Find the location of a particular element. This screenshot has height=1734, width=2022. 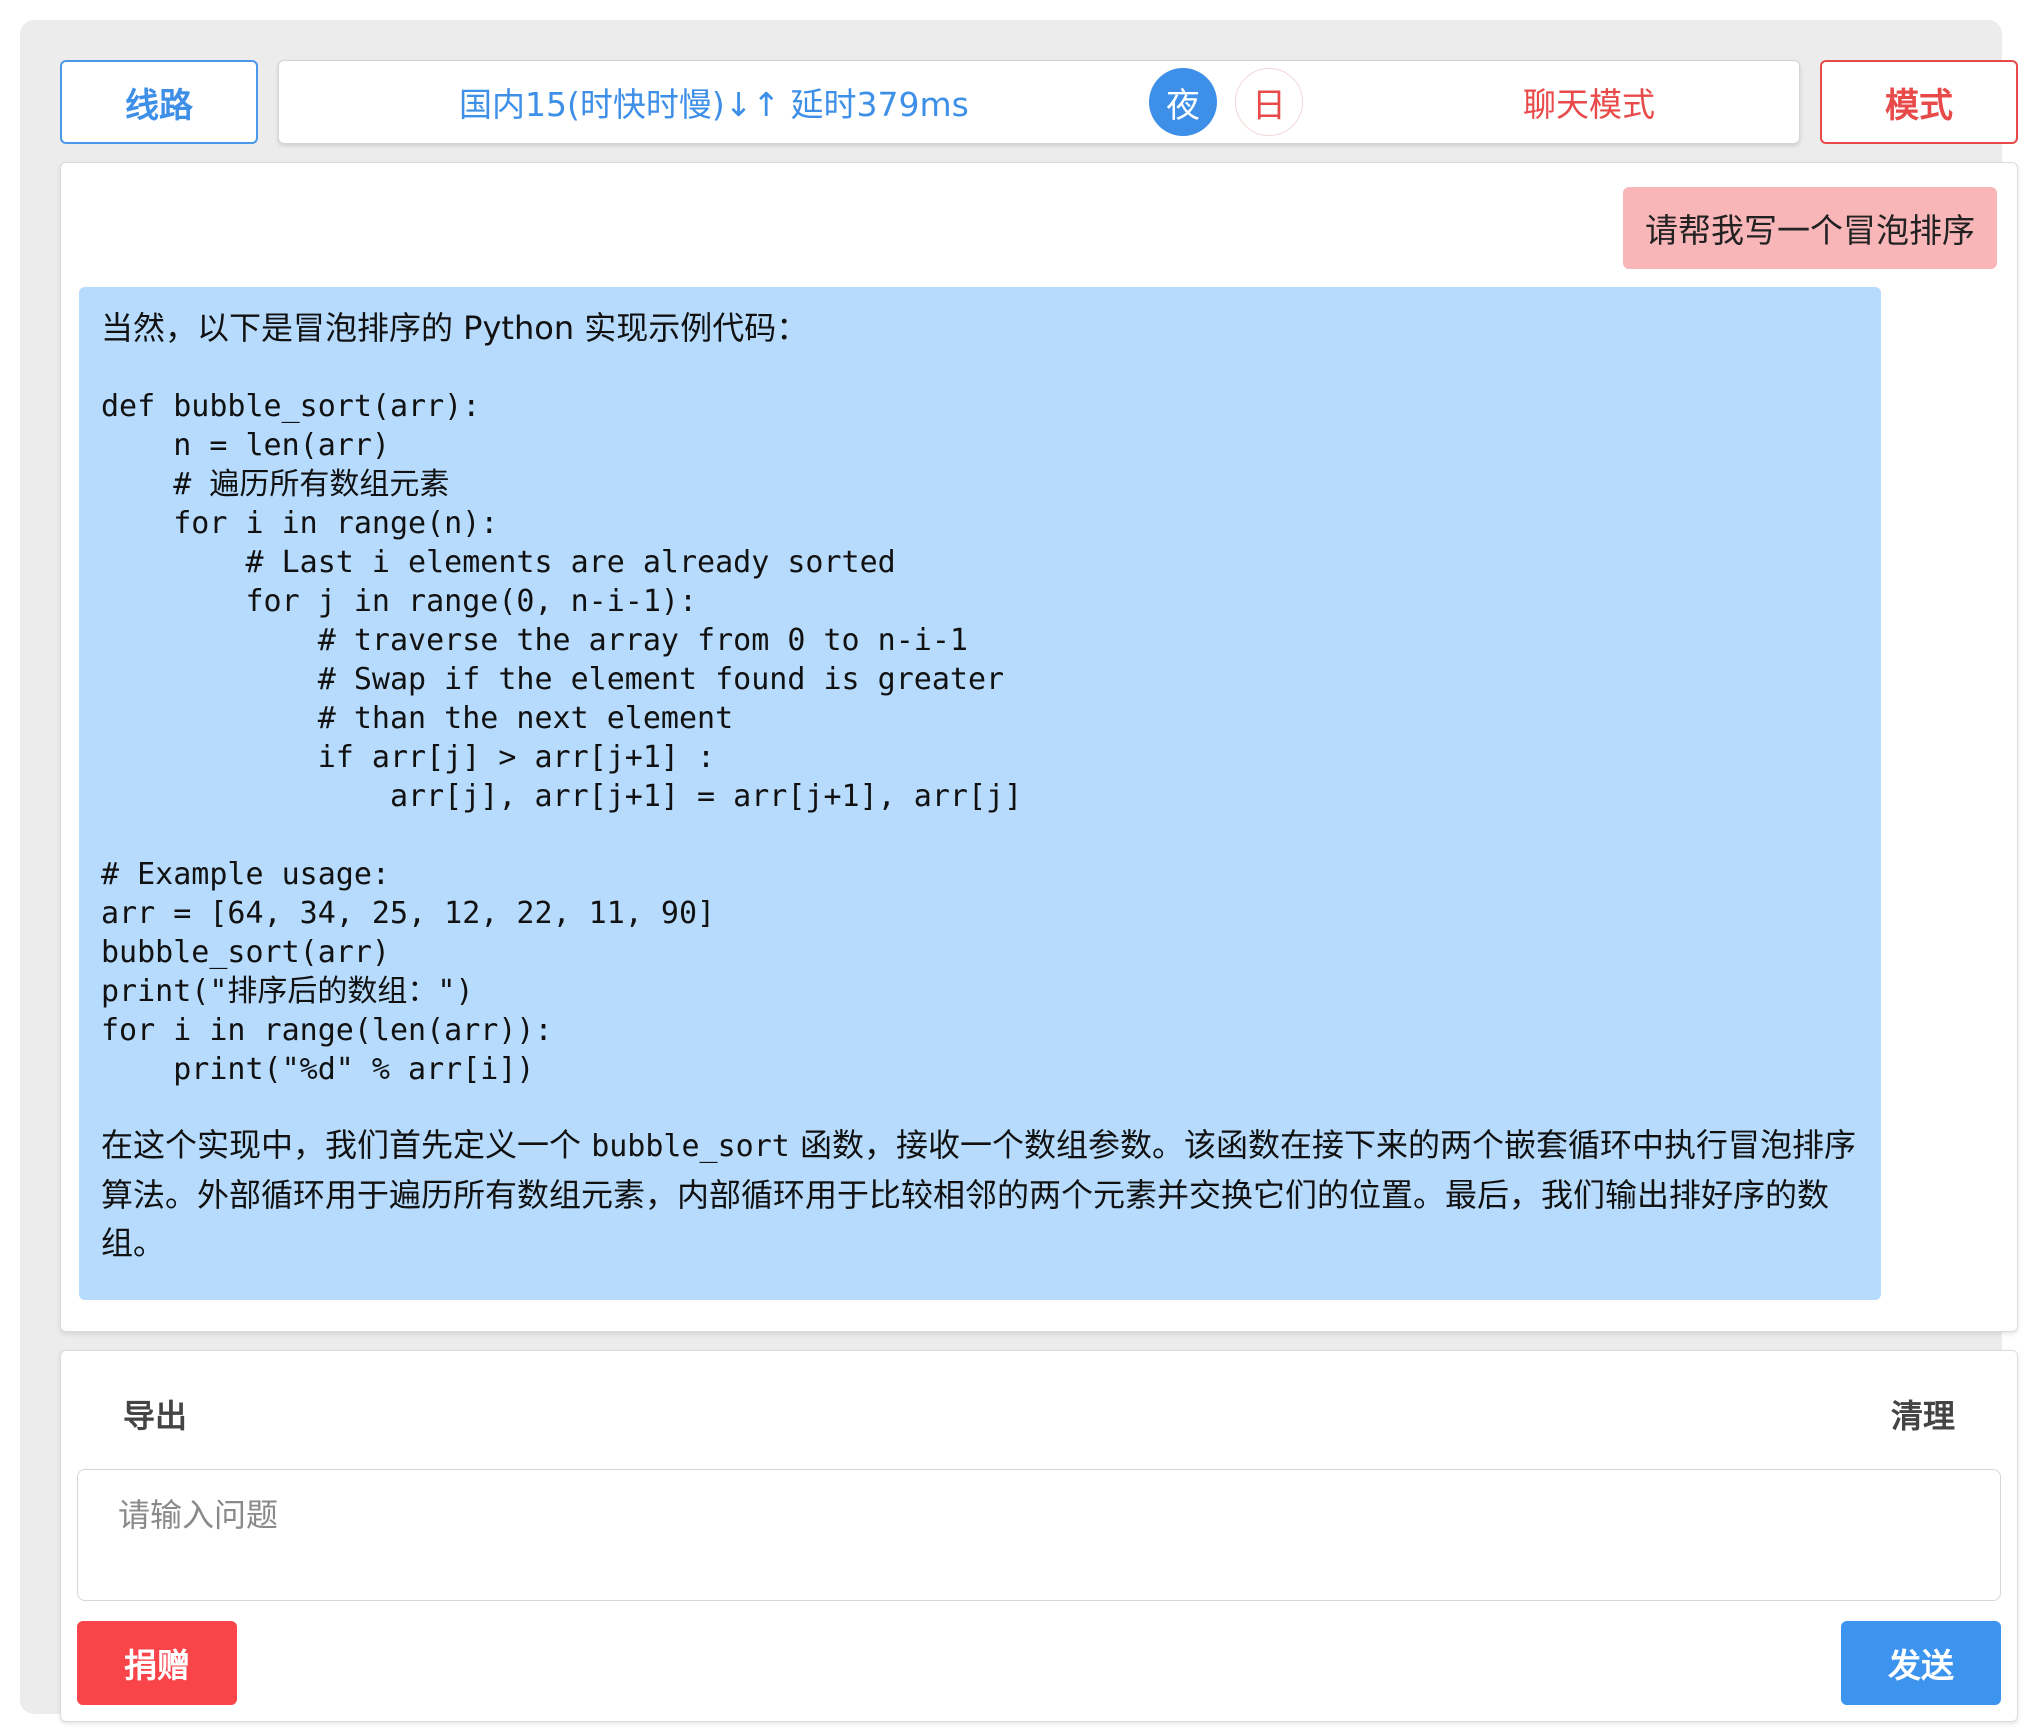

bot-outro-pre: 在这个实现中，我们首先定义一个 is located at coordinates (346, 1145).